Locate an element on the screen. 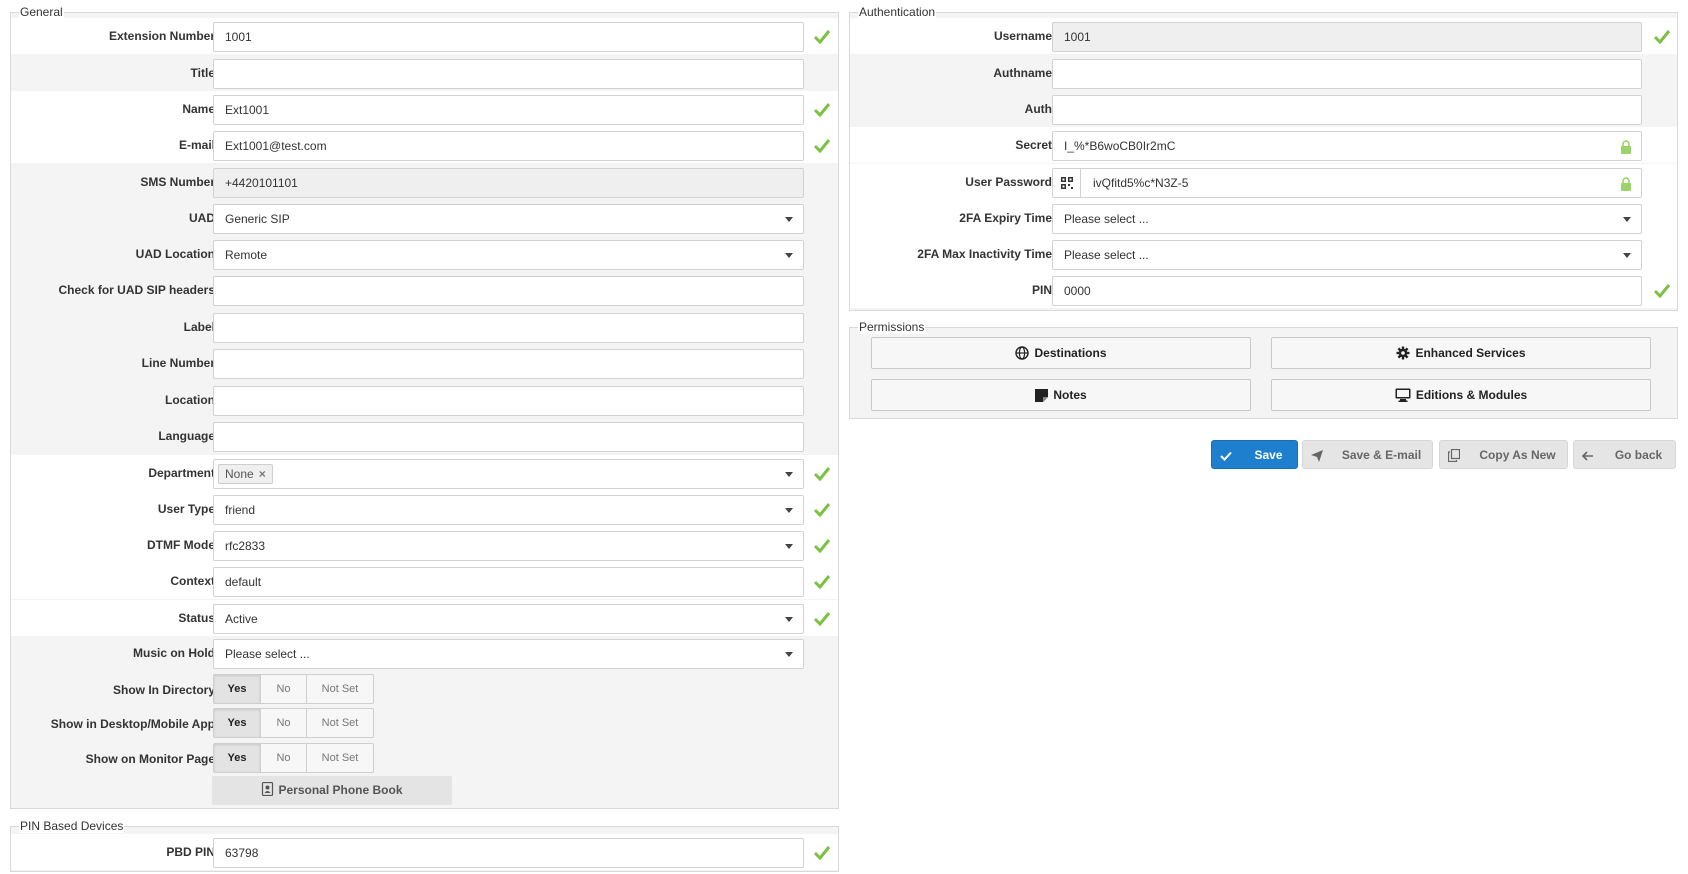 The height and width of the screenshot is (874, 1688). sticky-note-icon is located at coordinates (1042, 395).